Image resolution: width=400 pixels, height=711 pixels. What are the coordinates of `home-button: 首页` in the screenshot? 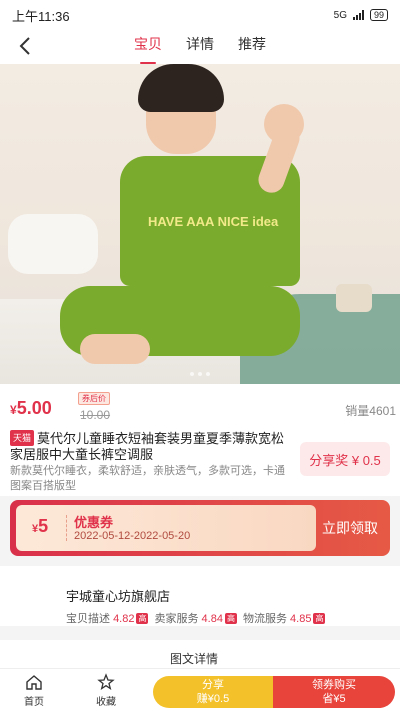 It's located at (34, 690).